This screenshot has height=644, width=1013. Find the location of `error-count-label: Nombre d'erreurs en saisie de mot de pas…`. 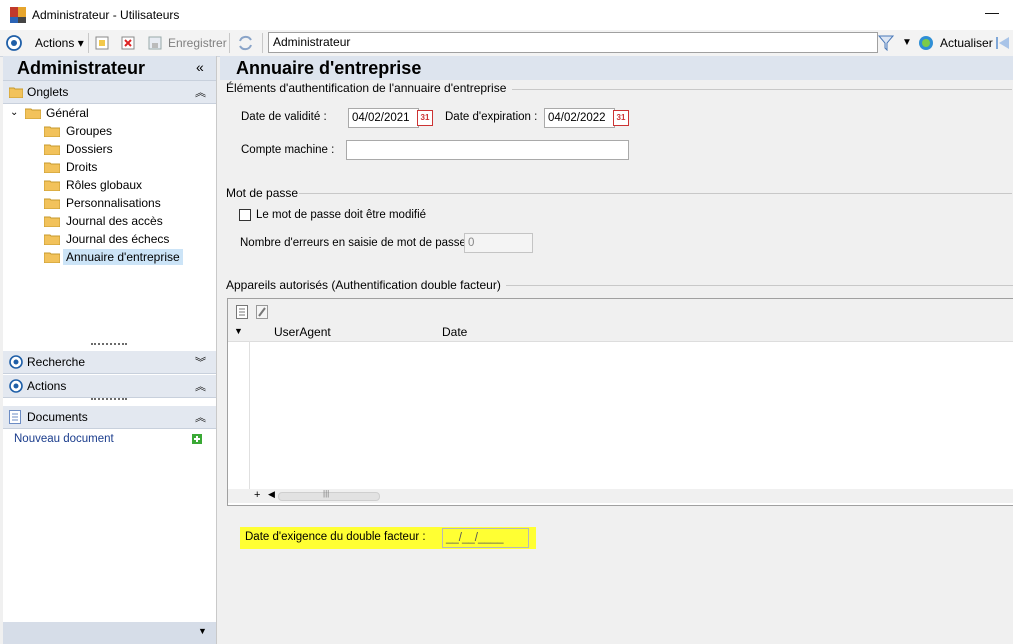

error-count-label: Nombre d'erreurs en saisie de mot de pas… is located at coordinates (356, 243).